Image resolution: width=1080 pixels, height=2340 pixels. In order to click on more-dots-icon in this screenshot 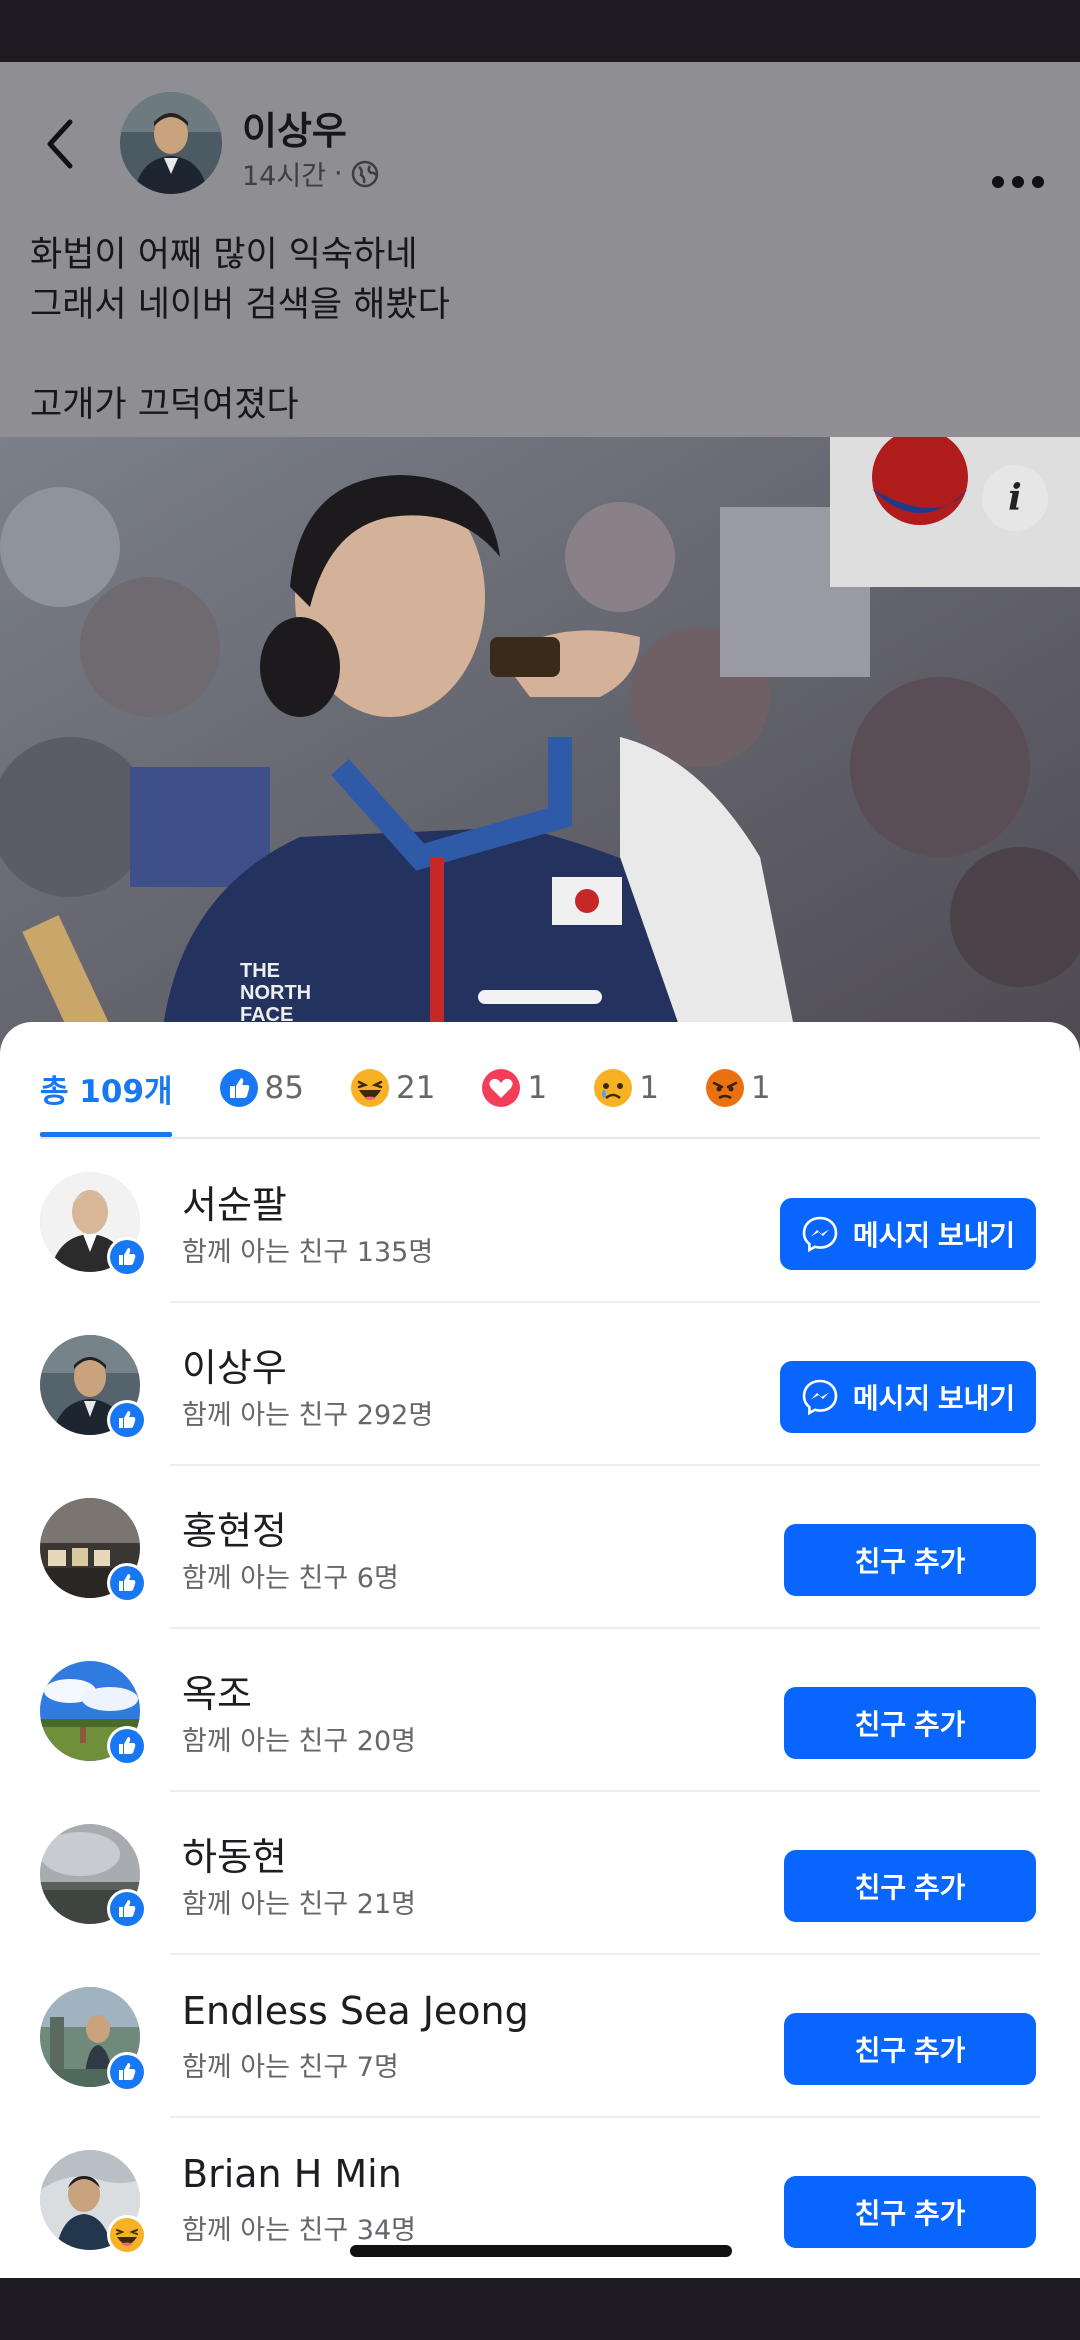, I will do `click(1018, 182)`.